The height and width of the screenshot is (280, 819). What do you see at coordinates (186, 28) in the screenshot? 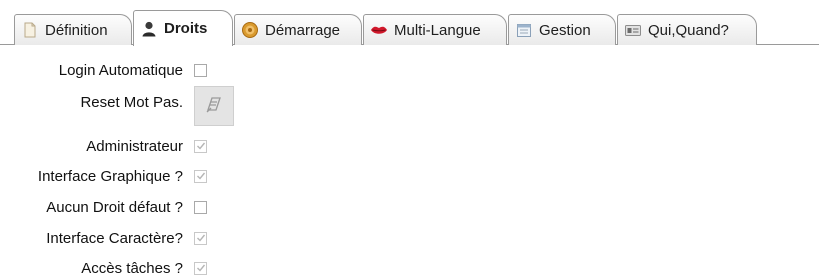
I see `tab-label: Droits` at bounding box center [186, 28].